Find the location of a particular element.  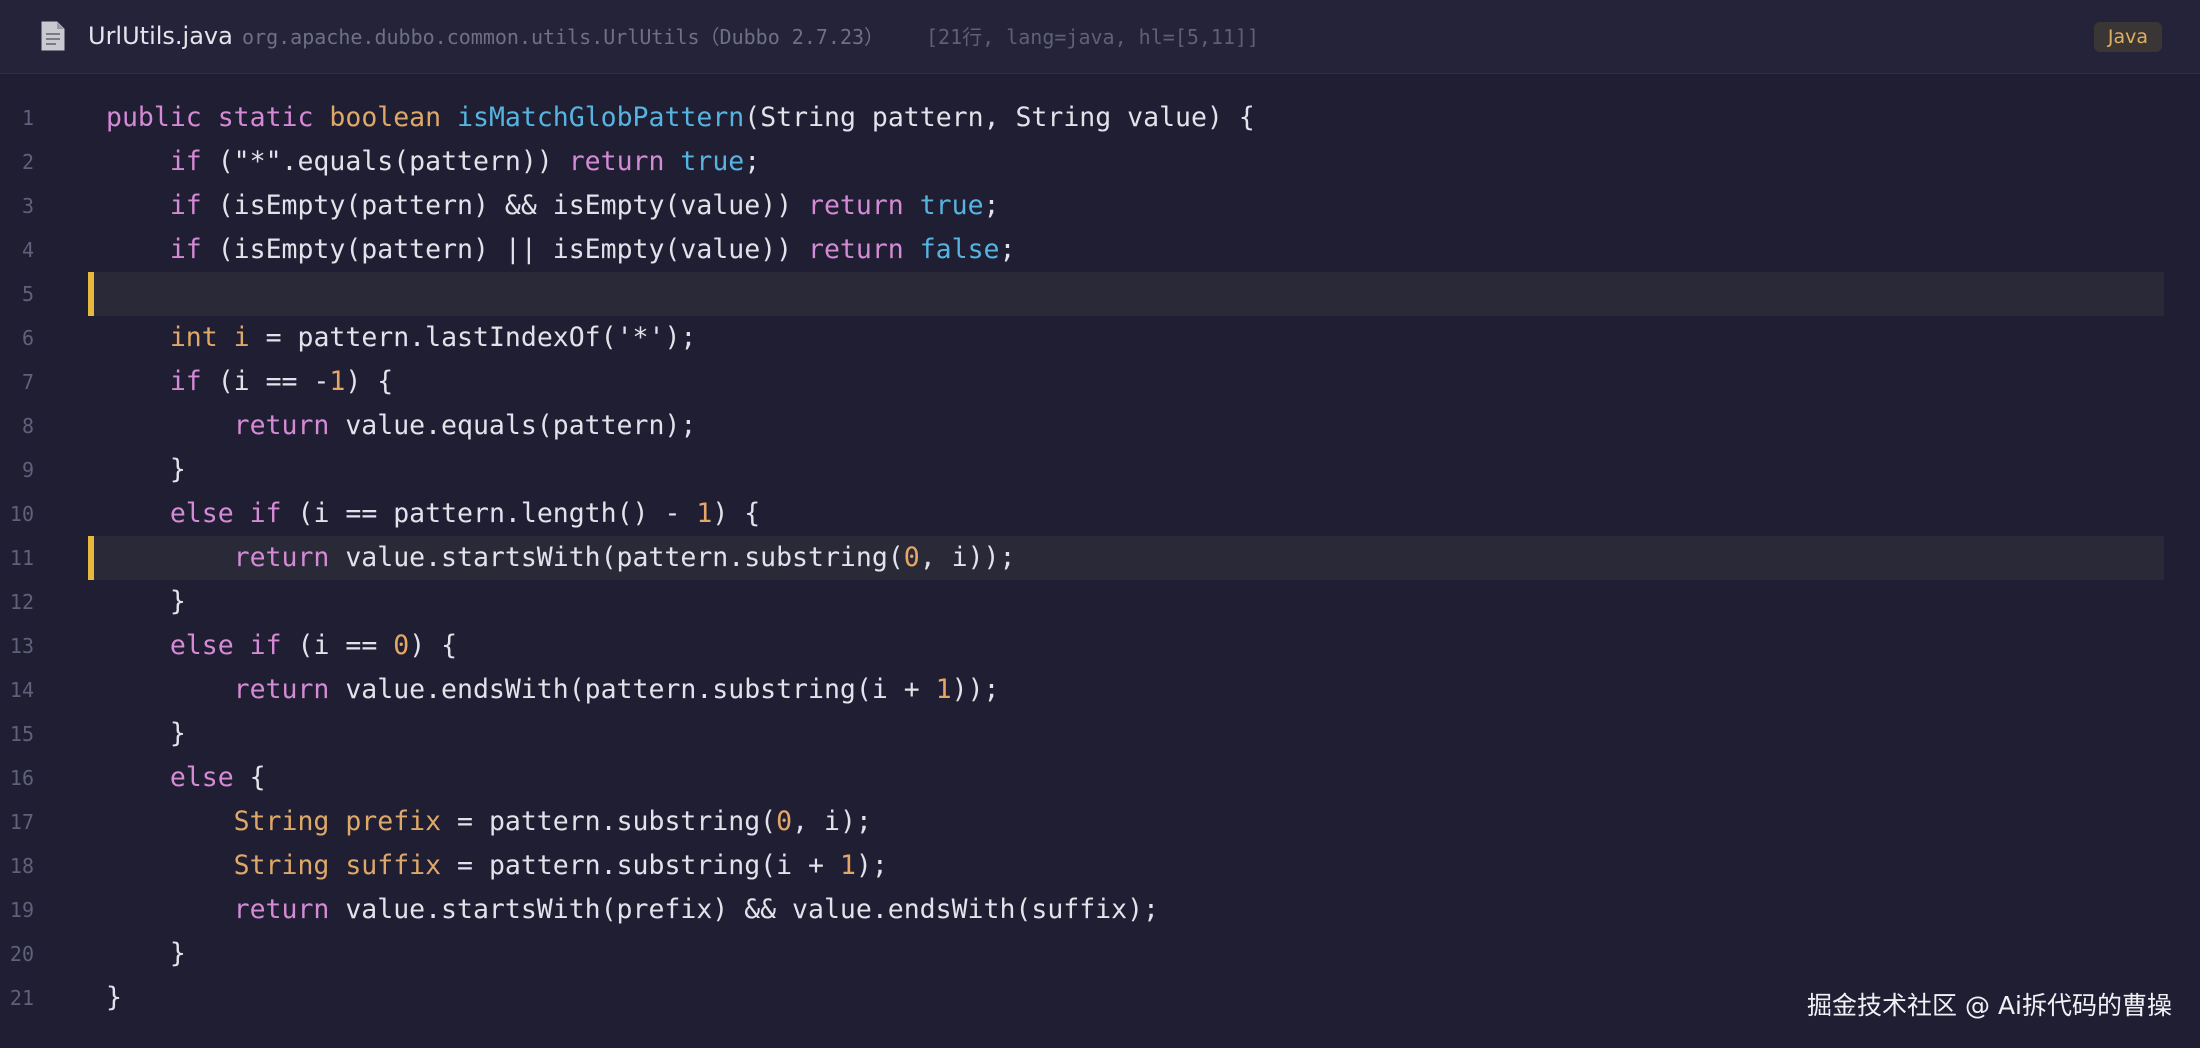

code-text: else { is located at coordinates (186, 778).